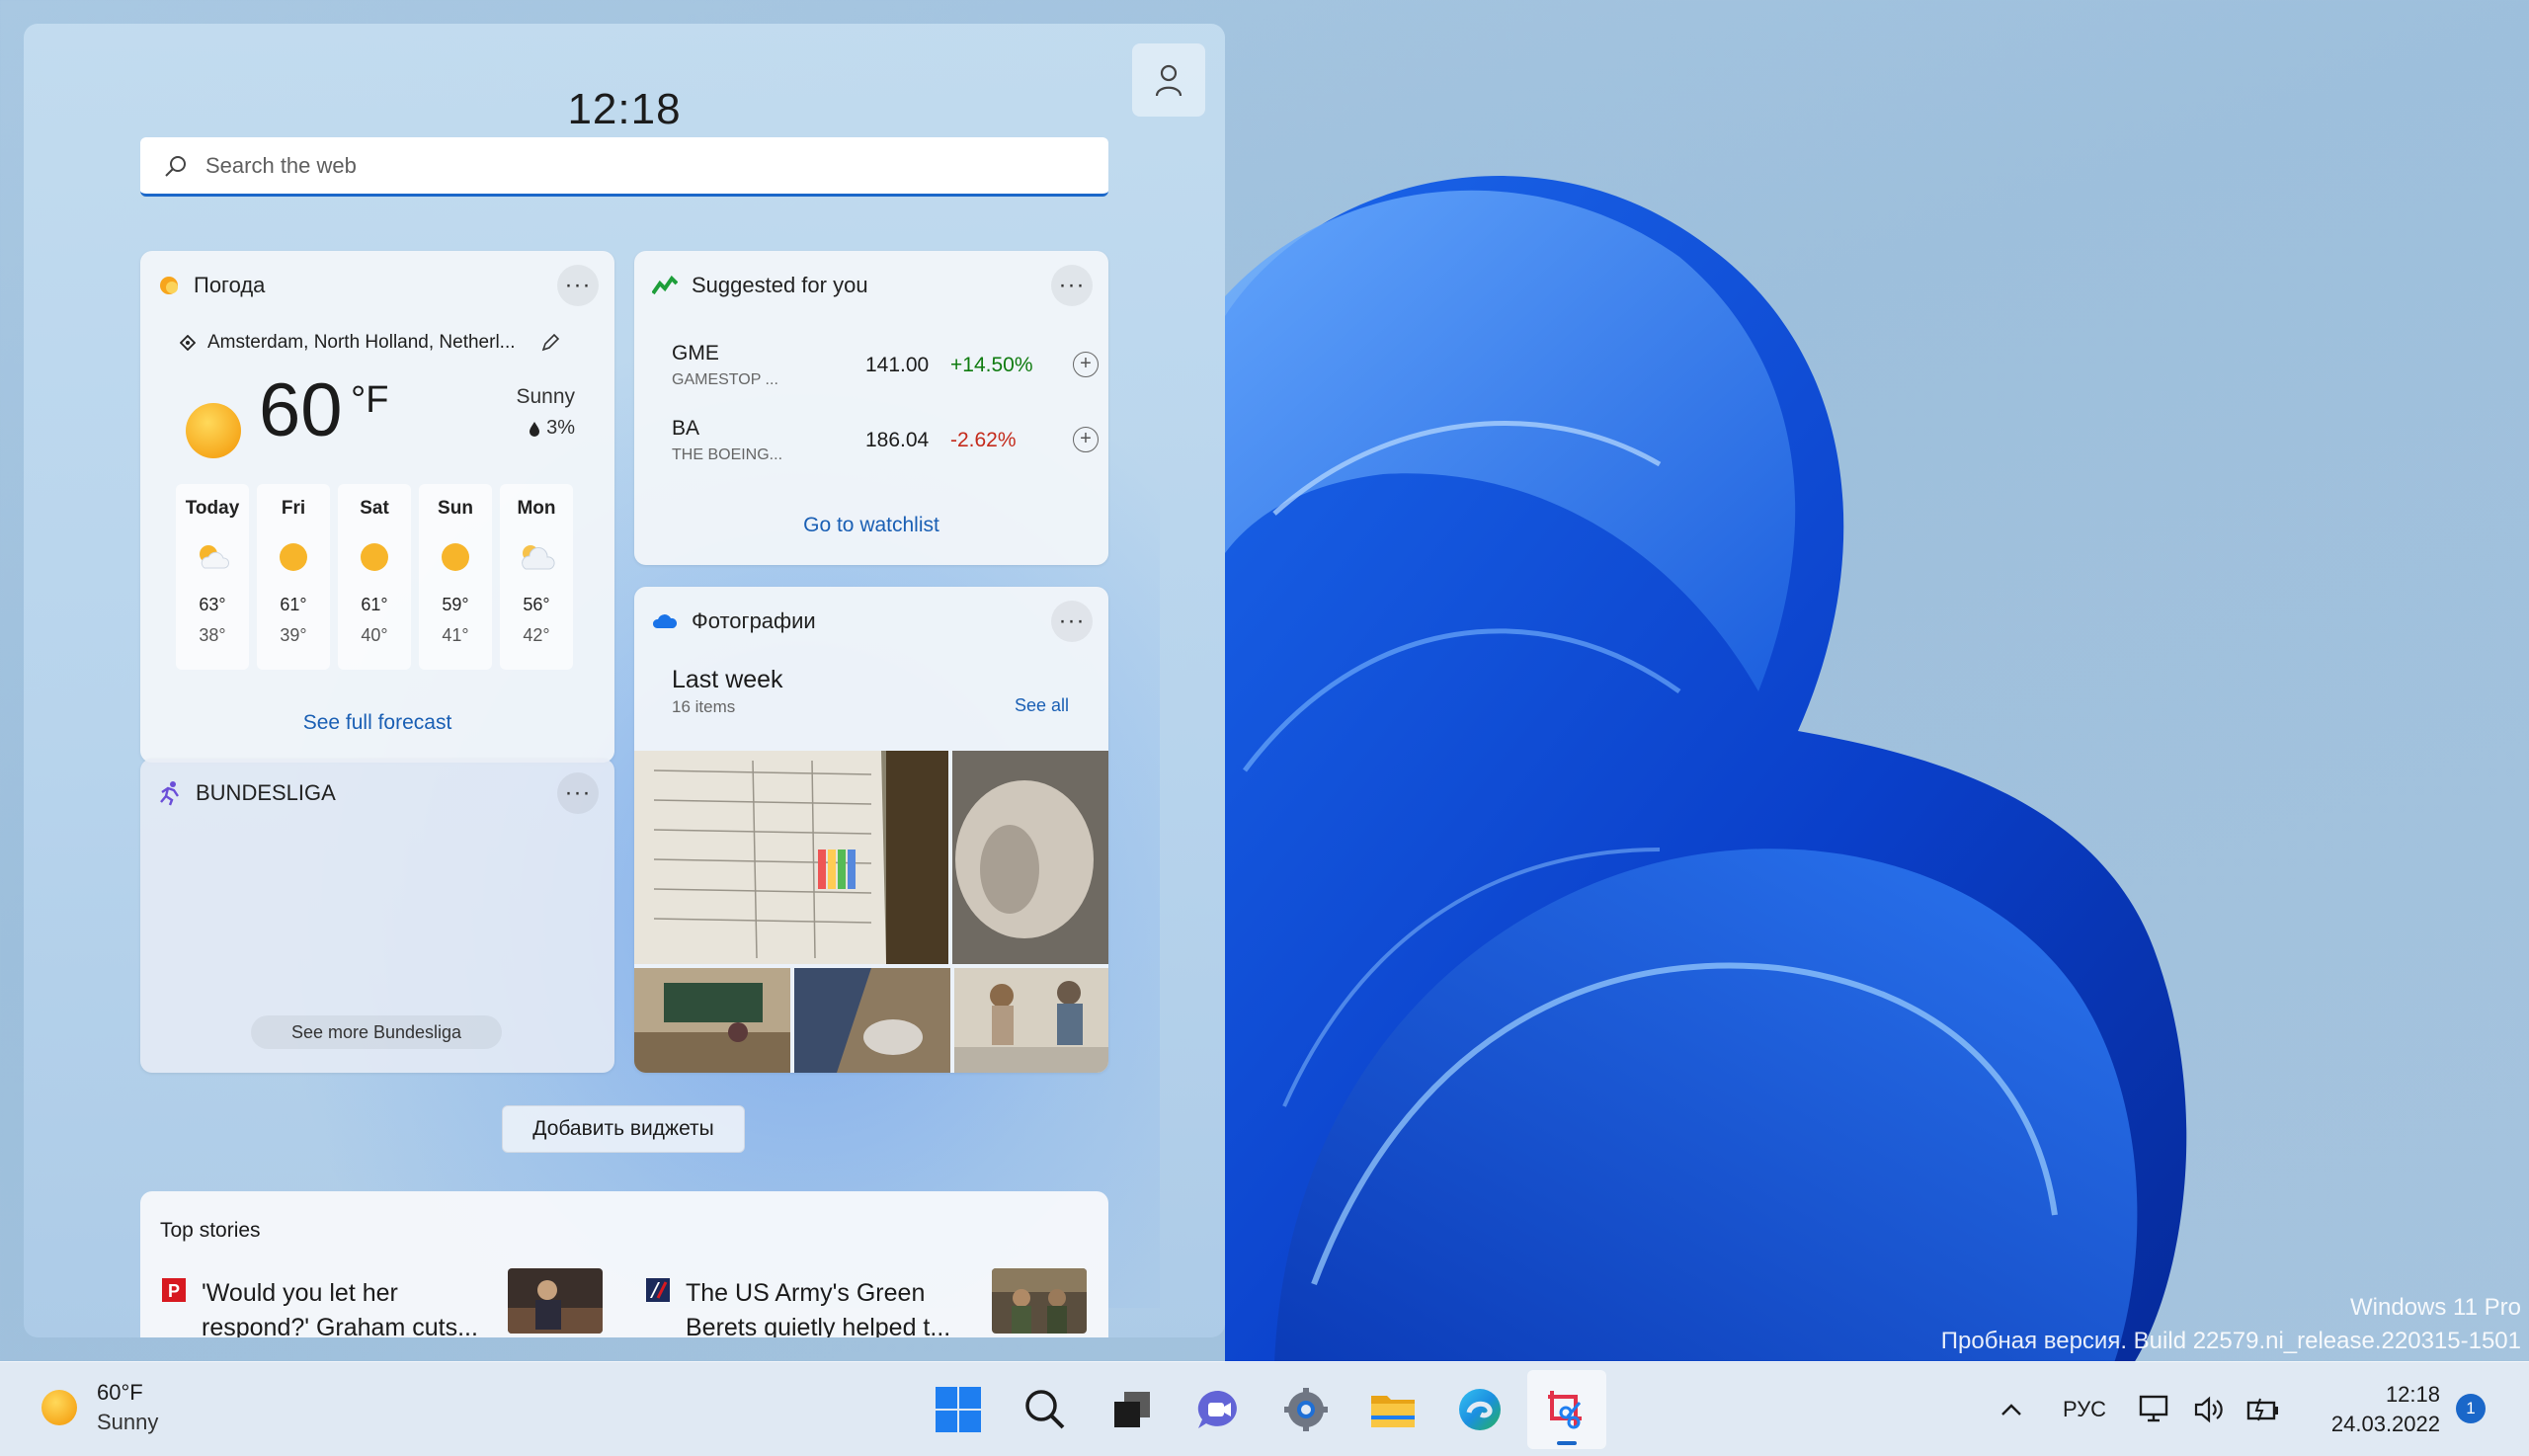 The width and height of the screenshot is (2529, 1456). I want to click on raindrop-icon, so click(535, 429).